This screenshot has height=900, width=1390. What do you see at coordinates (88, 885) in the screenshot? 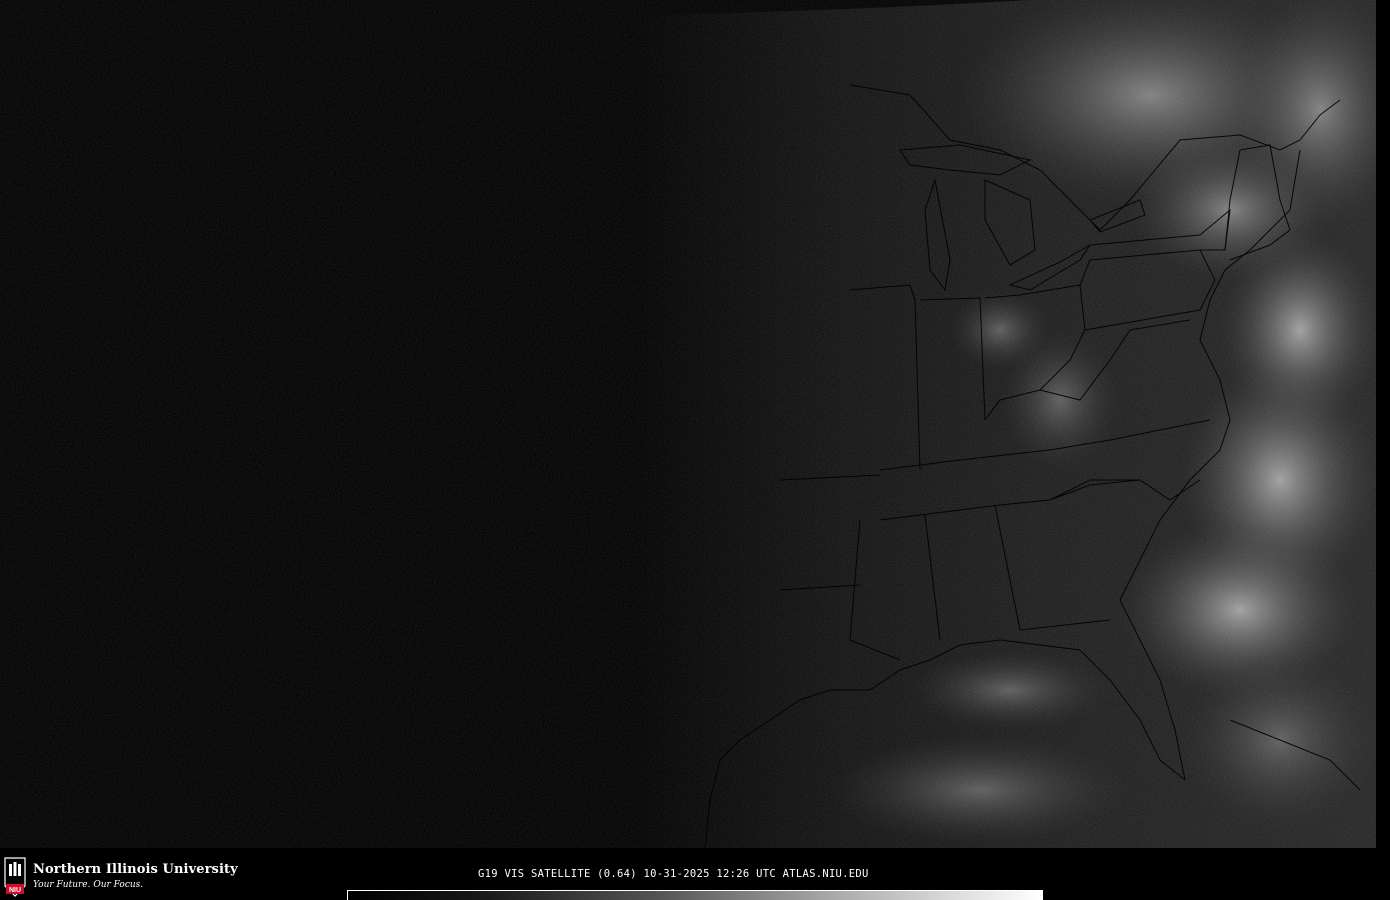
I see `logo-tagline: Your Future. Our Focus.` at bounding box center [88, 885].